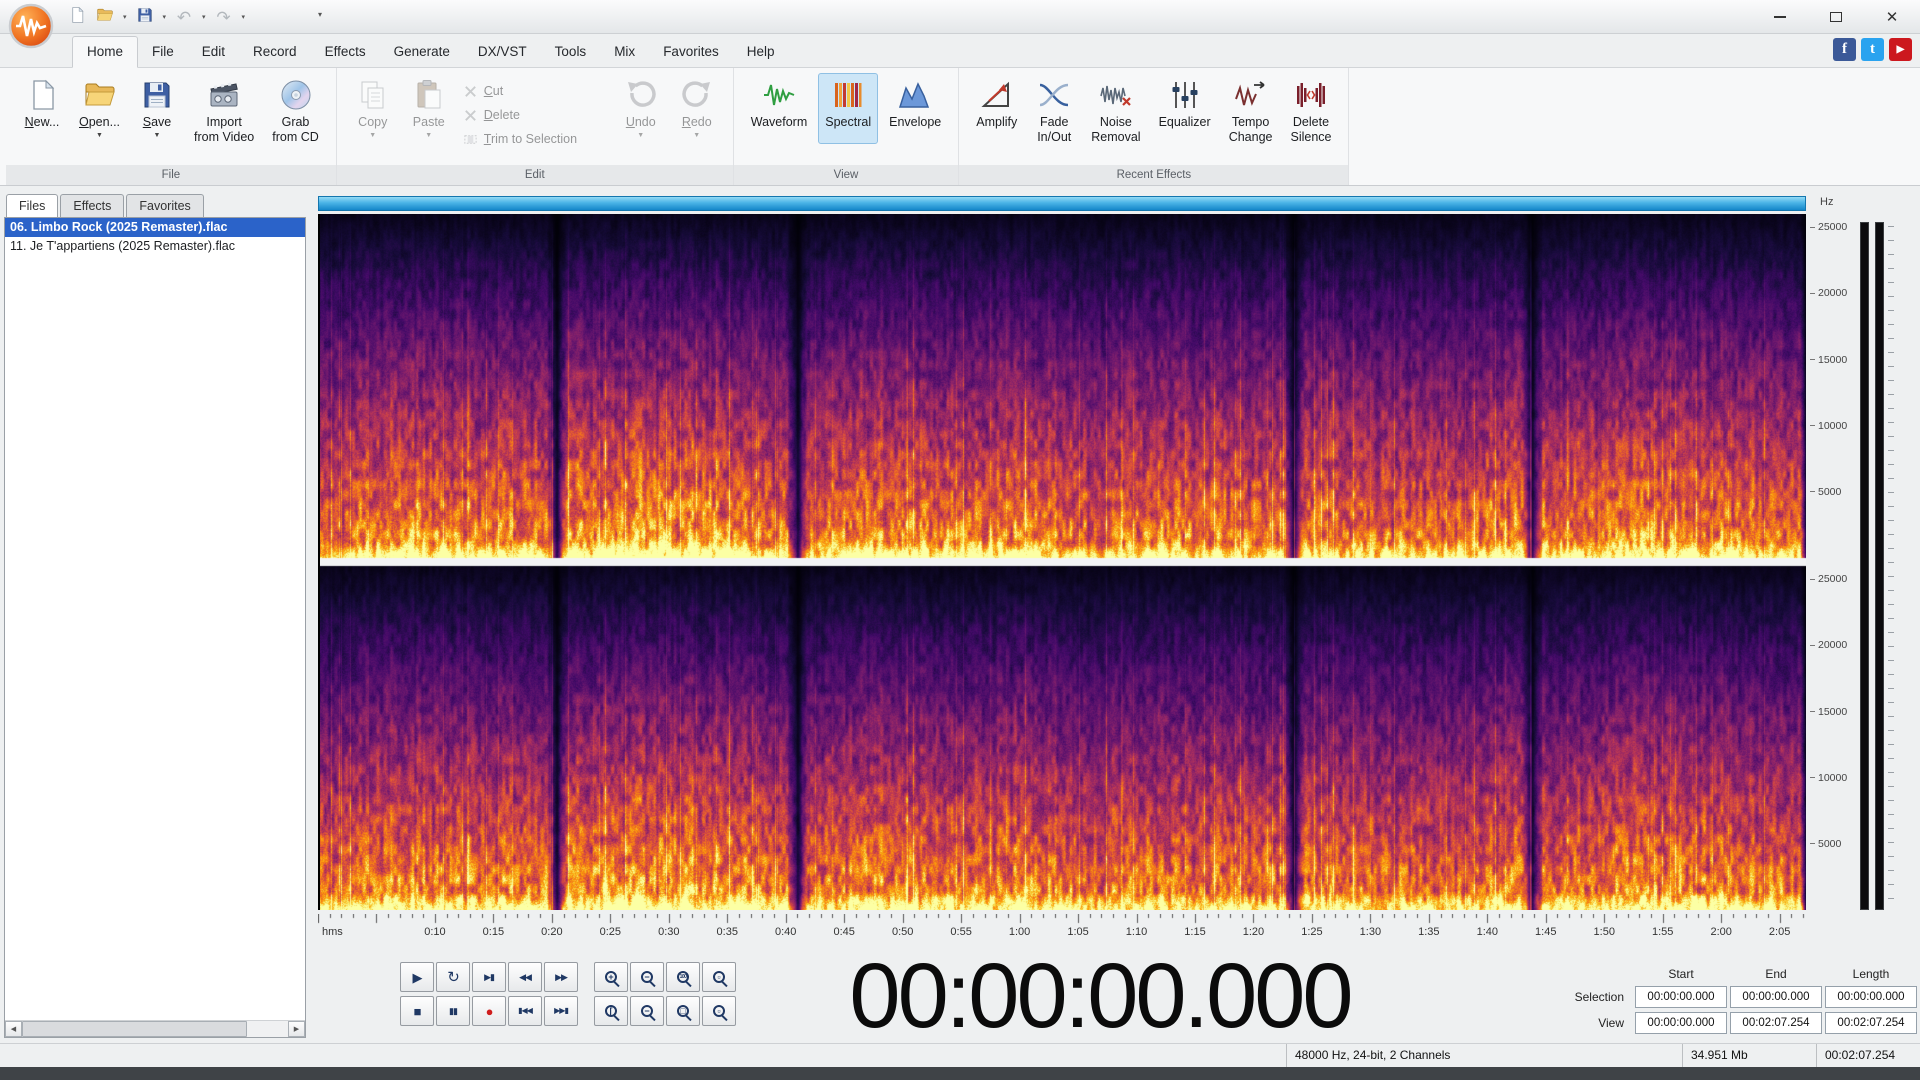 The height and width of the screenshot is (1080, 1920). I want to click on ribbon-button-noise-removal: Noise Removal, so click(1115, 116).